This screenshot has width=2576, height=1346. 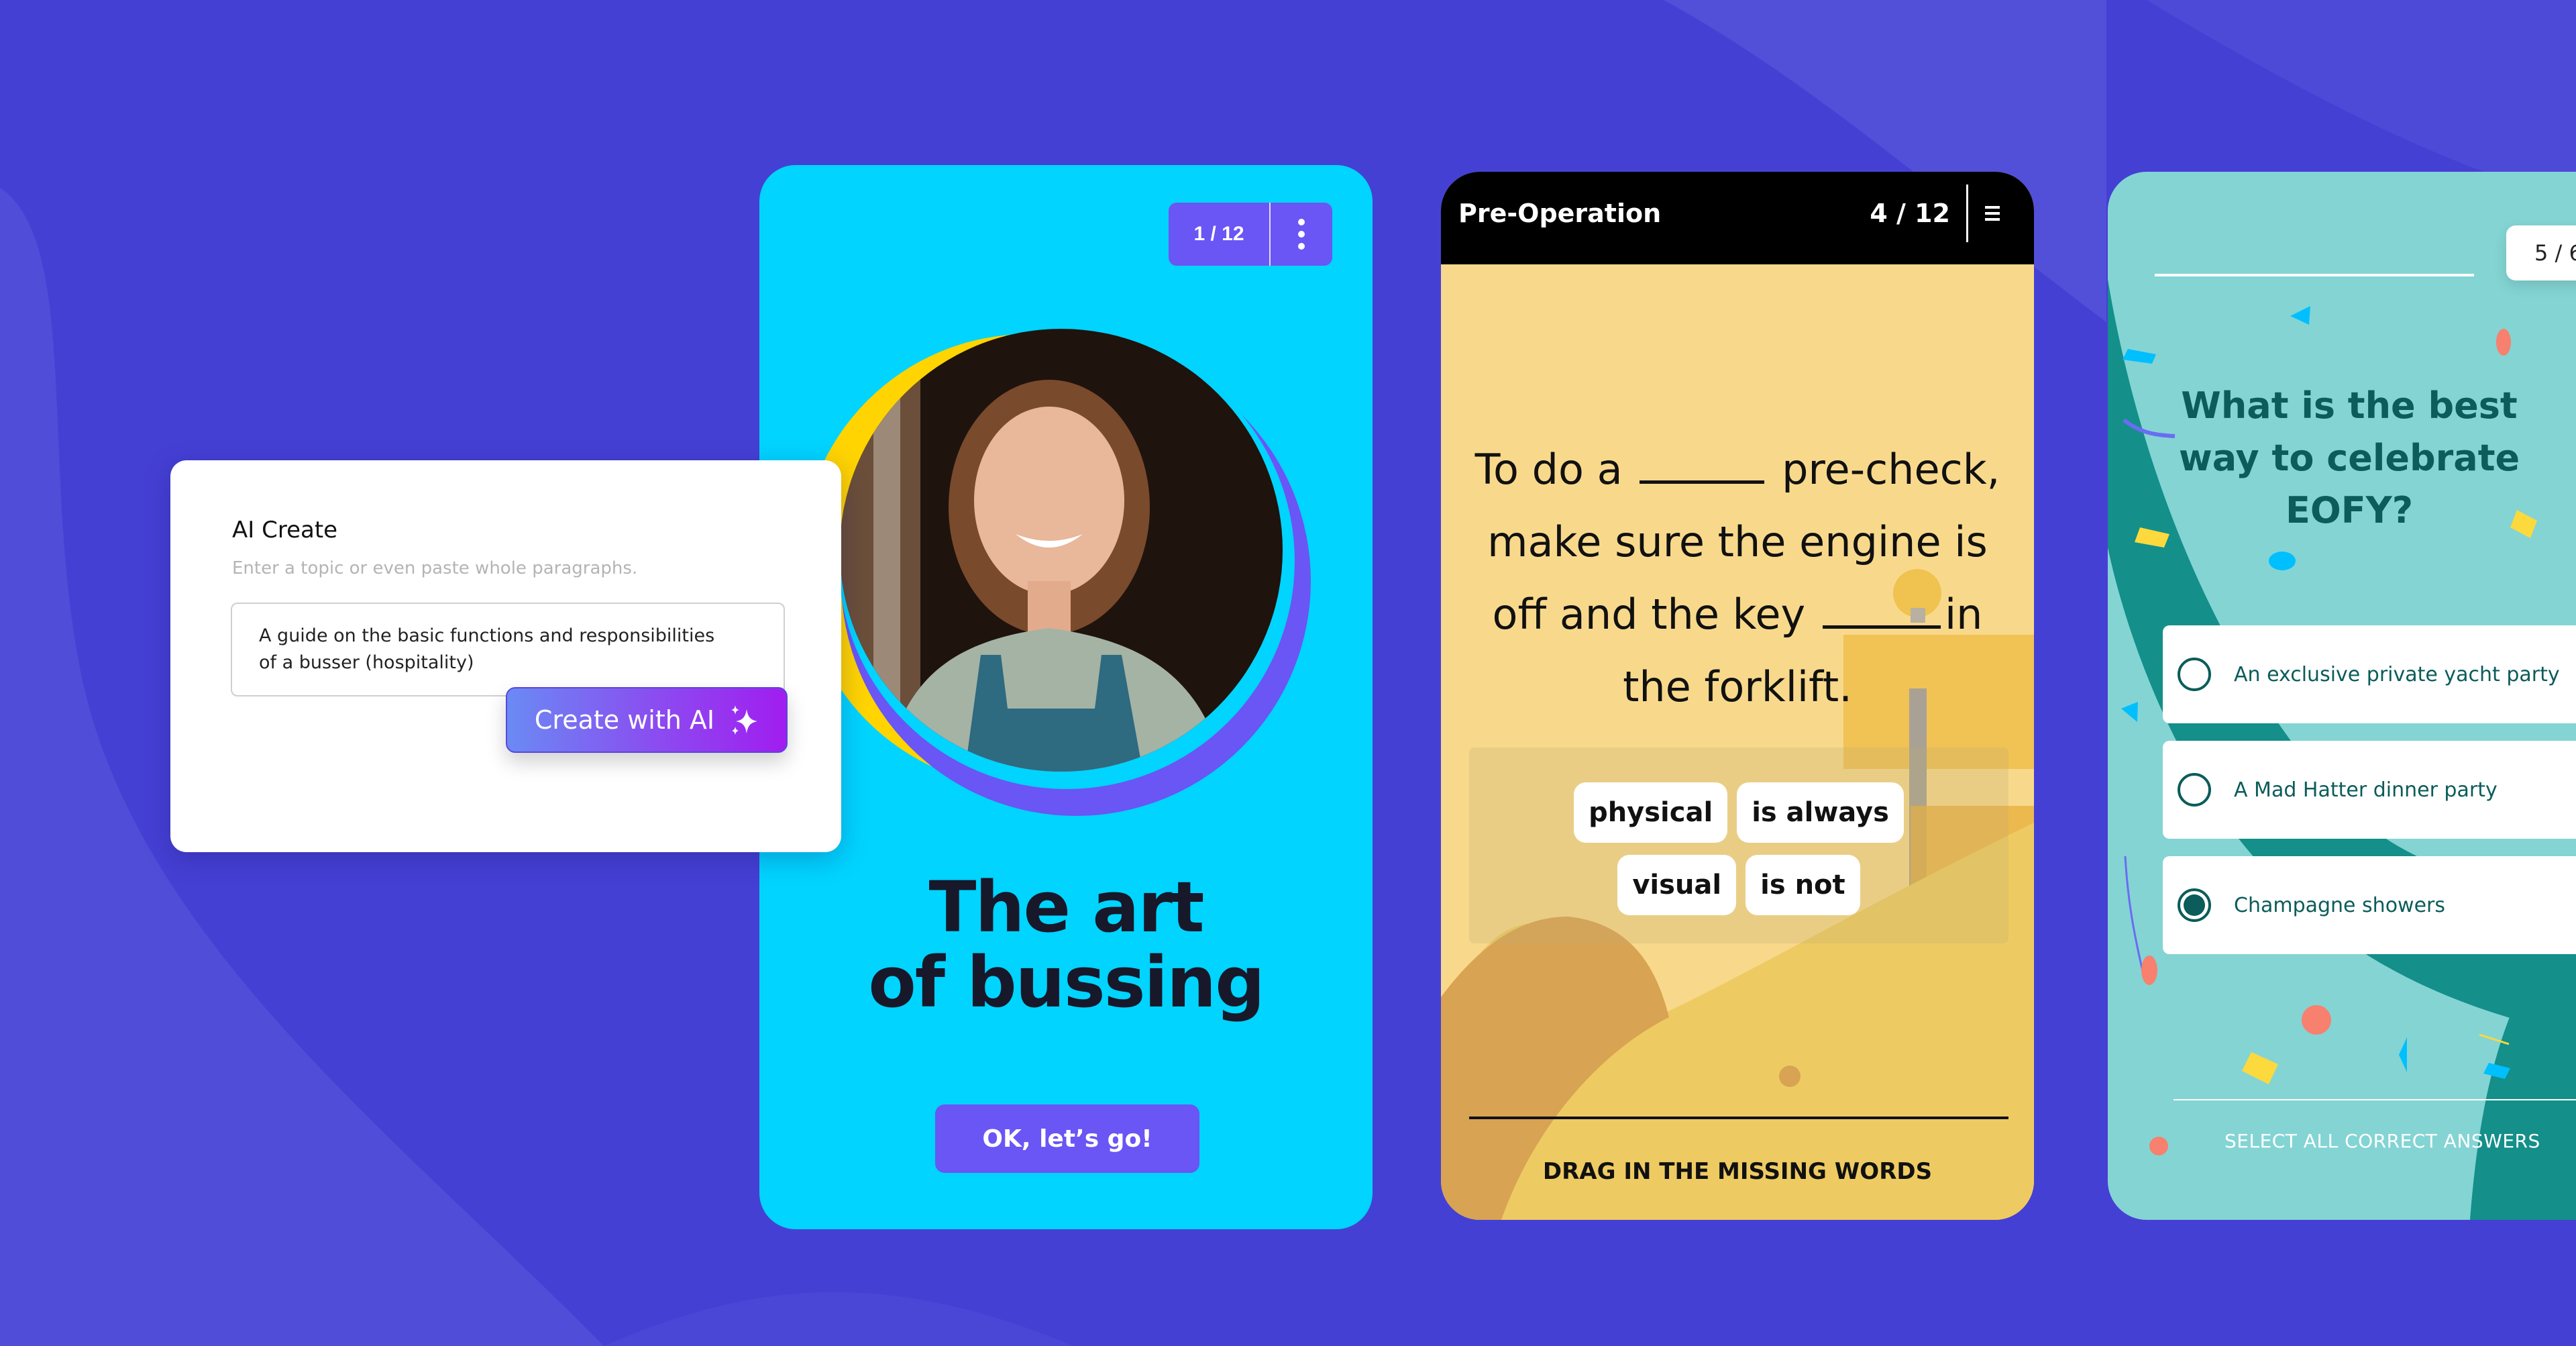 What do you see at coordinates (2541, 253) in the screenshot?
I see `slide-counter: 5 / 6` at bounding box center [2541, 253].